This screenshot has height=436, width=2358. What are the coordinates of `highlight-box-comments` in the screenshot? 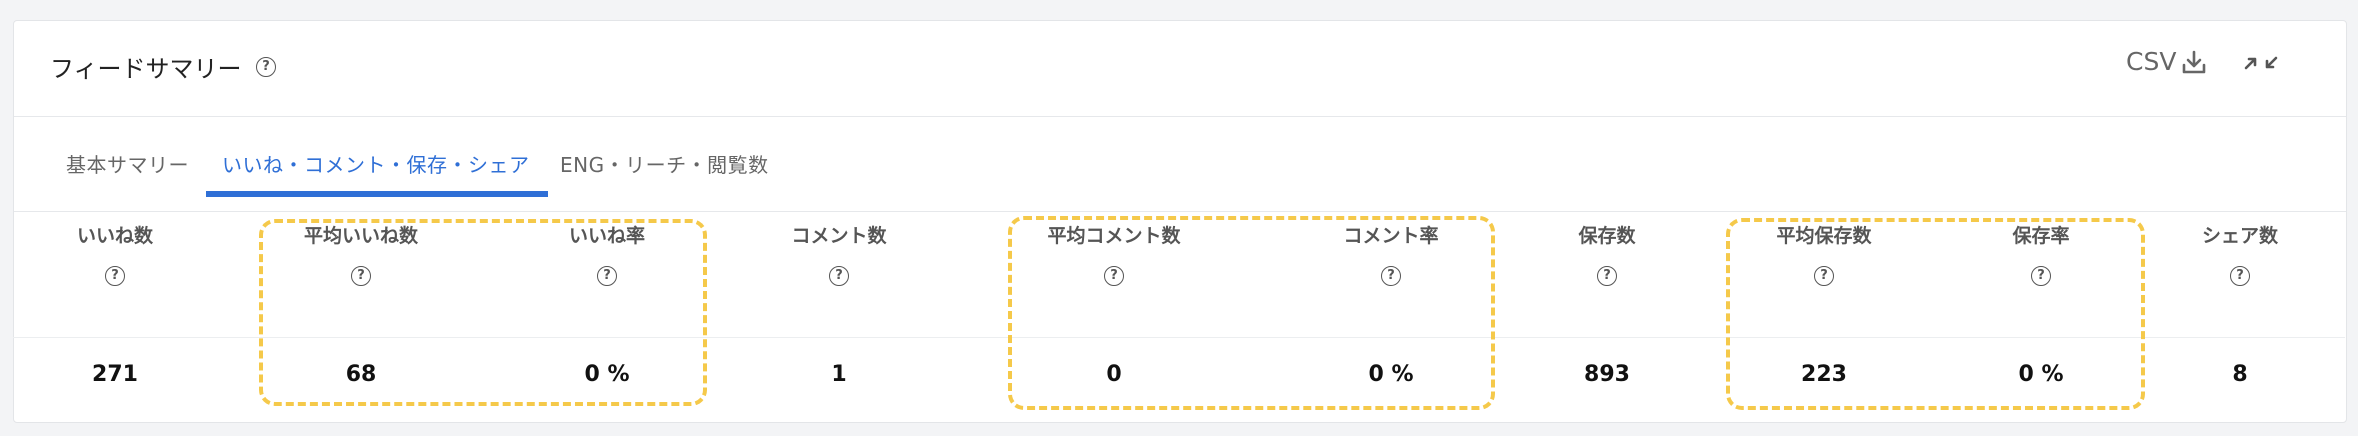 It's located at (1251, 313).